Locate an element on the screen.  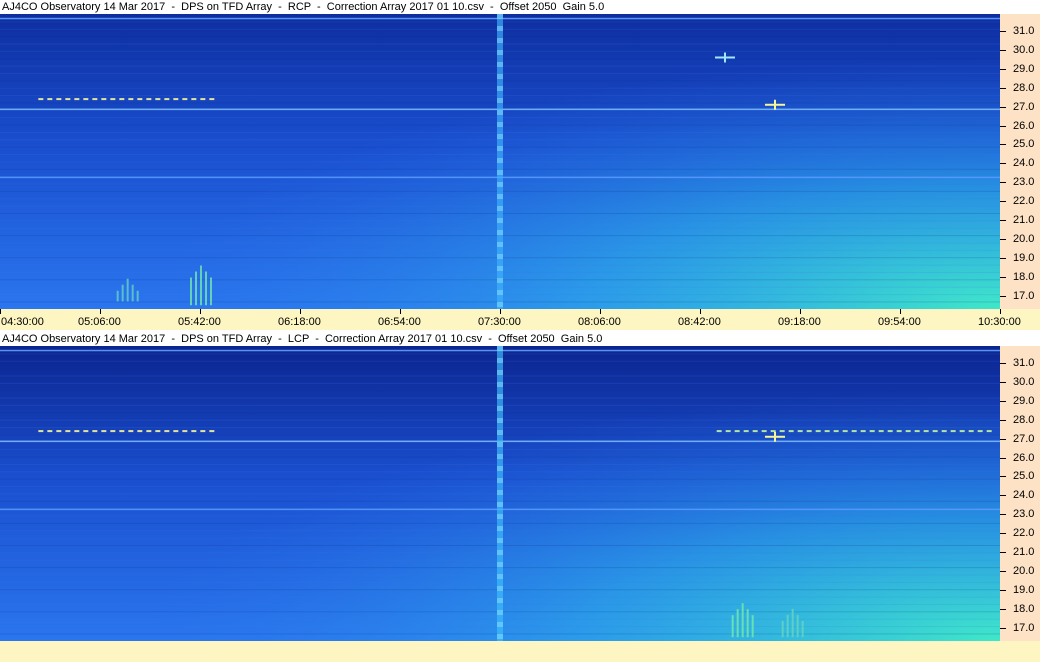
y-tick-label: 26.0 is located at coordinates (1024, 457).